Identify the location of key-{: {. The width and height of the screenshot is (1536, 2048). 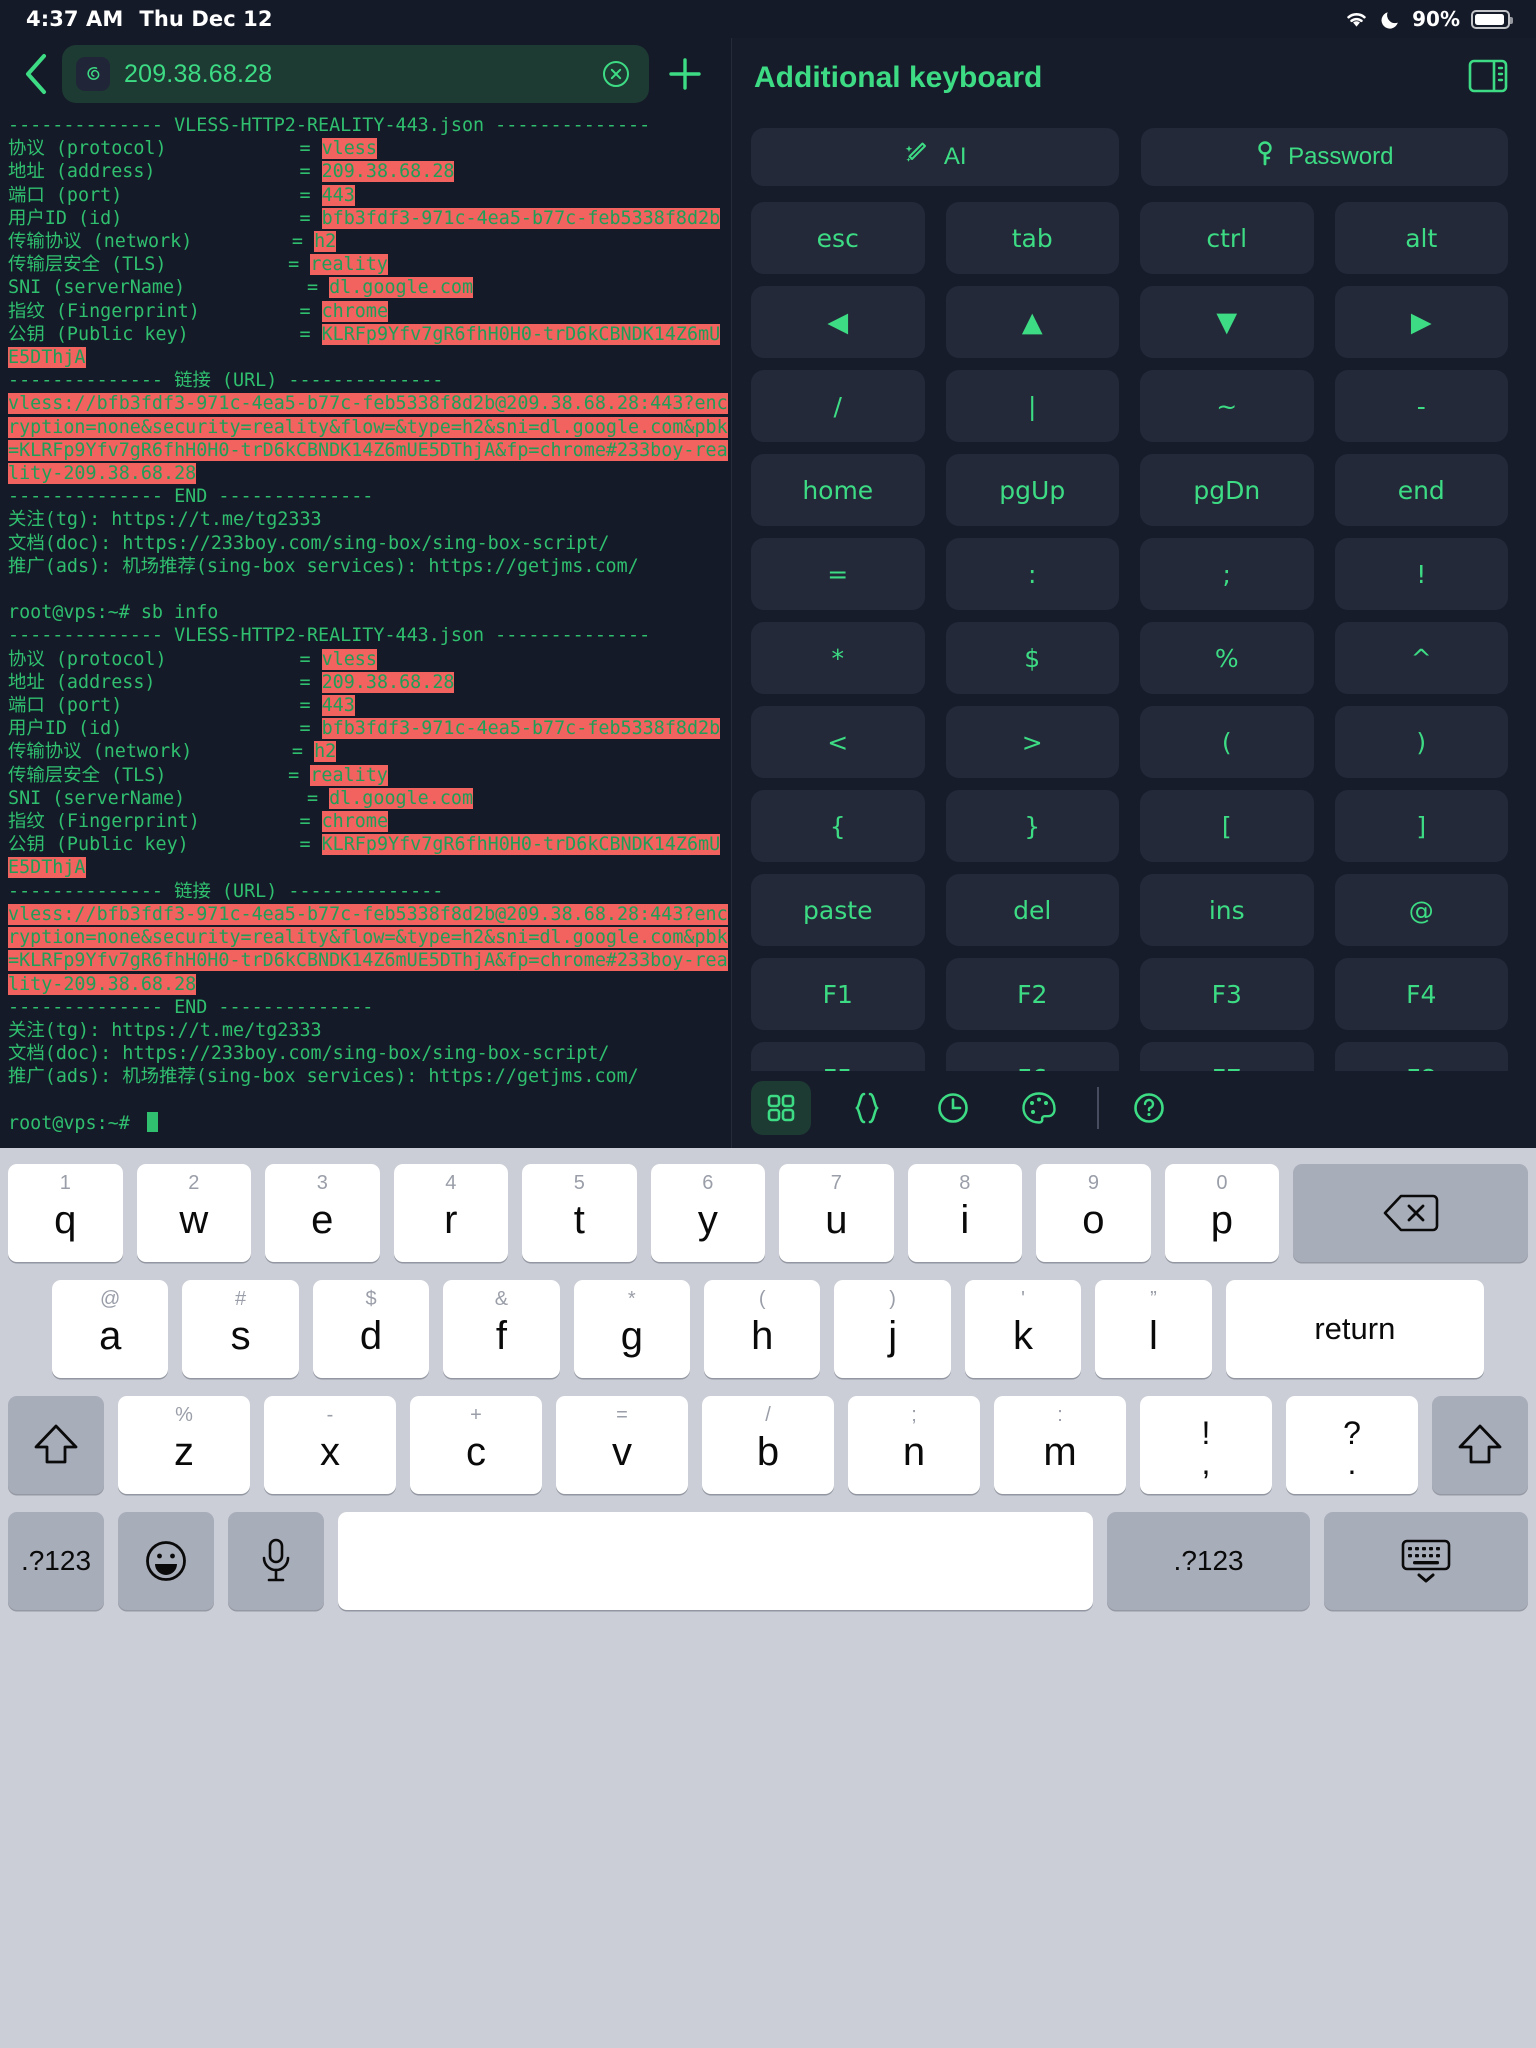
(838, 826).